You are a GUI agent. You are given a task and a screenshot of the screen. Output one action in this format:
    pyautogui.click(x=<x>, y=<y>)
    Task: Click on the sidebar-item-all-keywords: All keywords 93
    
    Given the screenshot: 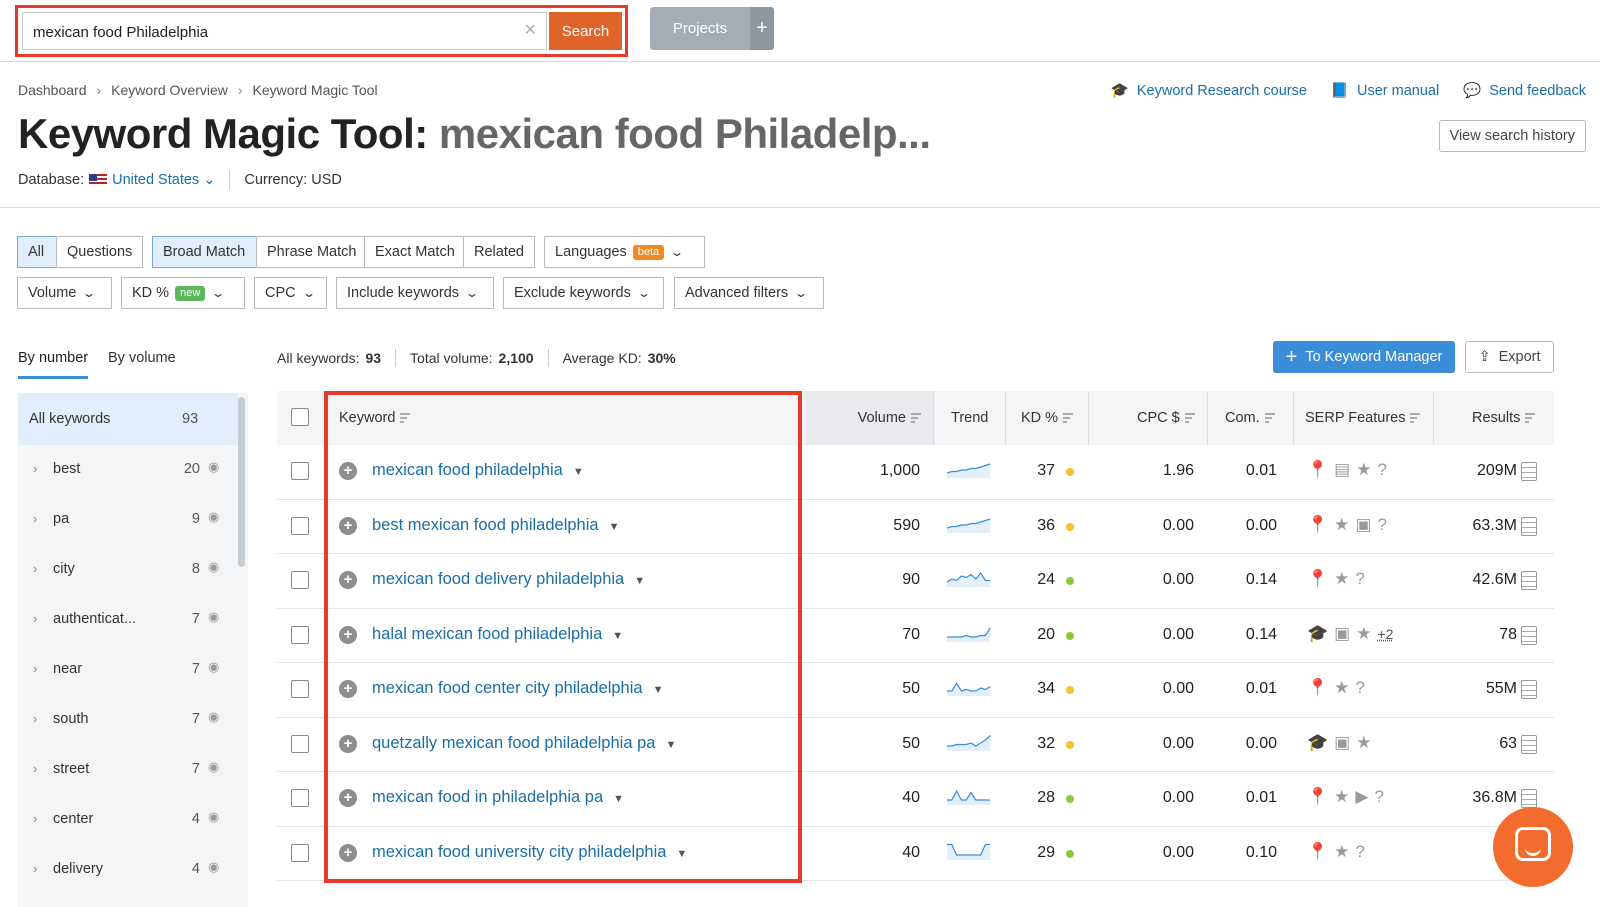 What is the action you would take?
    pyautogui.click(x=128, y=419)
    